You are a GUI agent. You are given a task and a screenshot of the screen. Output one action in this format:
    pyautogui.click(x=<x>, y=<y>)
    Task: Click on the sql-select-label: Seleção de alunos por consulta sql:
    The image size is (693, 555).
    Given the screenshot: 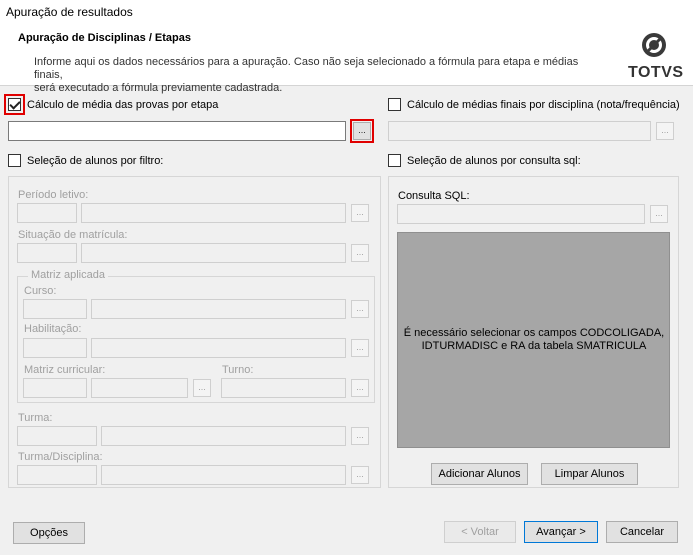 What is the action you would take?
    pyautogui.click(x=494, y=161)
    